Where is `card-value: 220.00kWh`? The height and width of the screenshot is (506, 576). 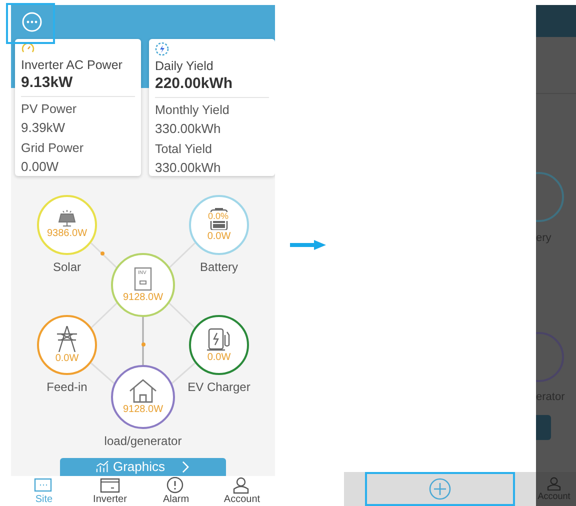
card-value: 220.00kWh is located at coordinates (212, 86).